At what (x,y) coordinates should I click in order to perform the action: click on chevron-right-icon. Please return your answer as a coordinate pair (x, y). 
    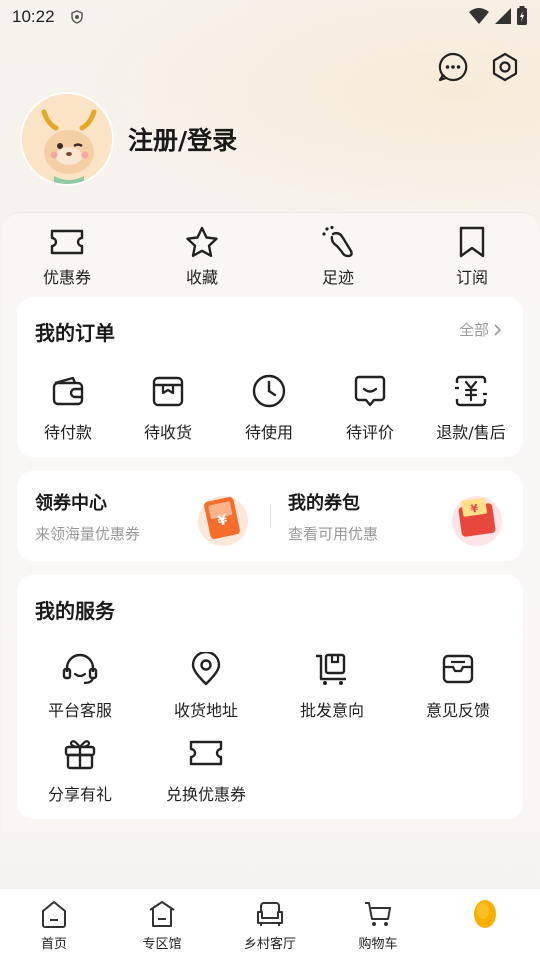
    Looking at the image, I should click on (497, 329).